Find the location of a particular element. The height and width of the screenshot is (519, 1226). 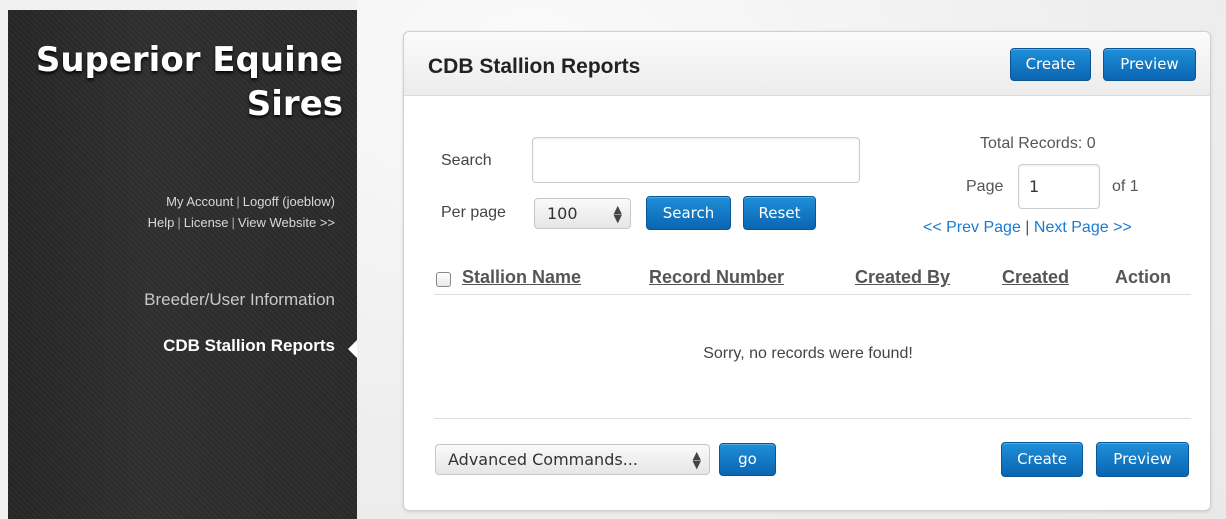

column-header-stallion-name: Stallion Name is located at coordinates (521, 277).